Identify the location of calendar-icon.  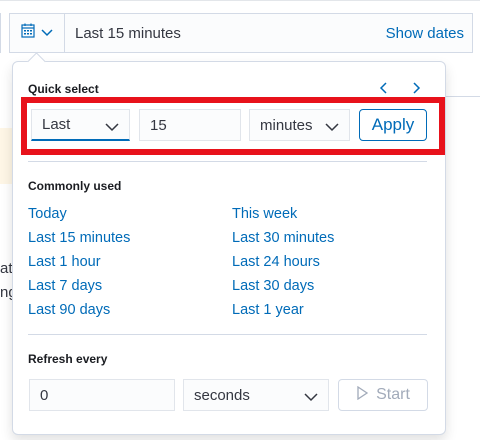
(28, 33).